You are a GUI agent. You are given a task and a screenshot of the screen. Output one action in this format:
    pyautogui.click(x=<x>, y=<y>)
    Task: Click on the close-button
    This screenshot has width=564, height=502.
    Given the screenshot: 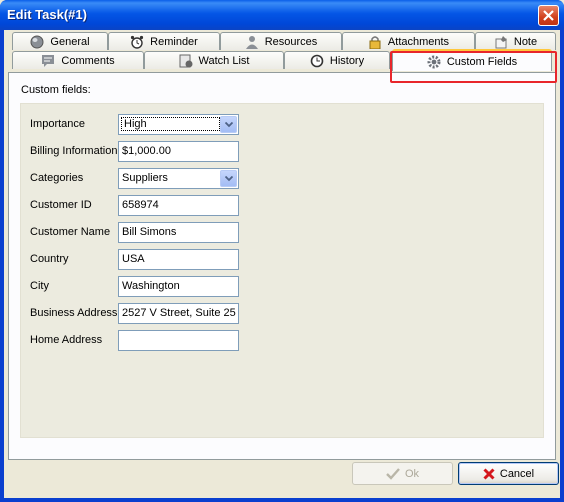 What is the action you would take?
    pyautogui.click(x=548, y=15)
    